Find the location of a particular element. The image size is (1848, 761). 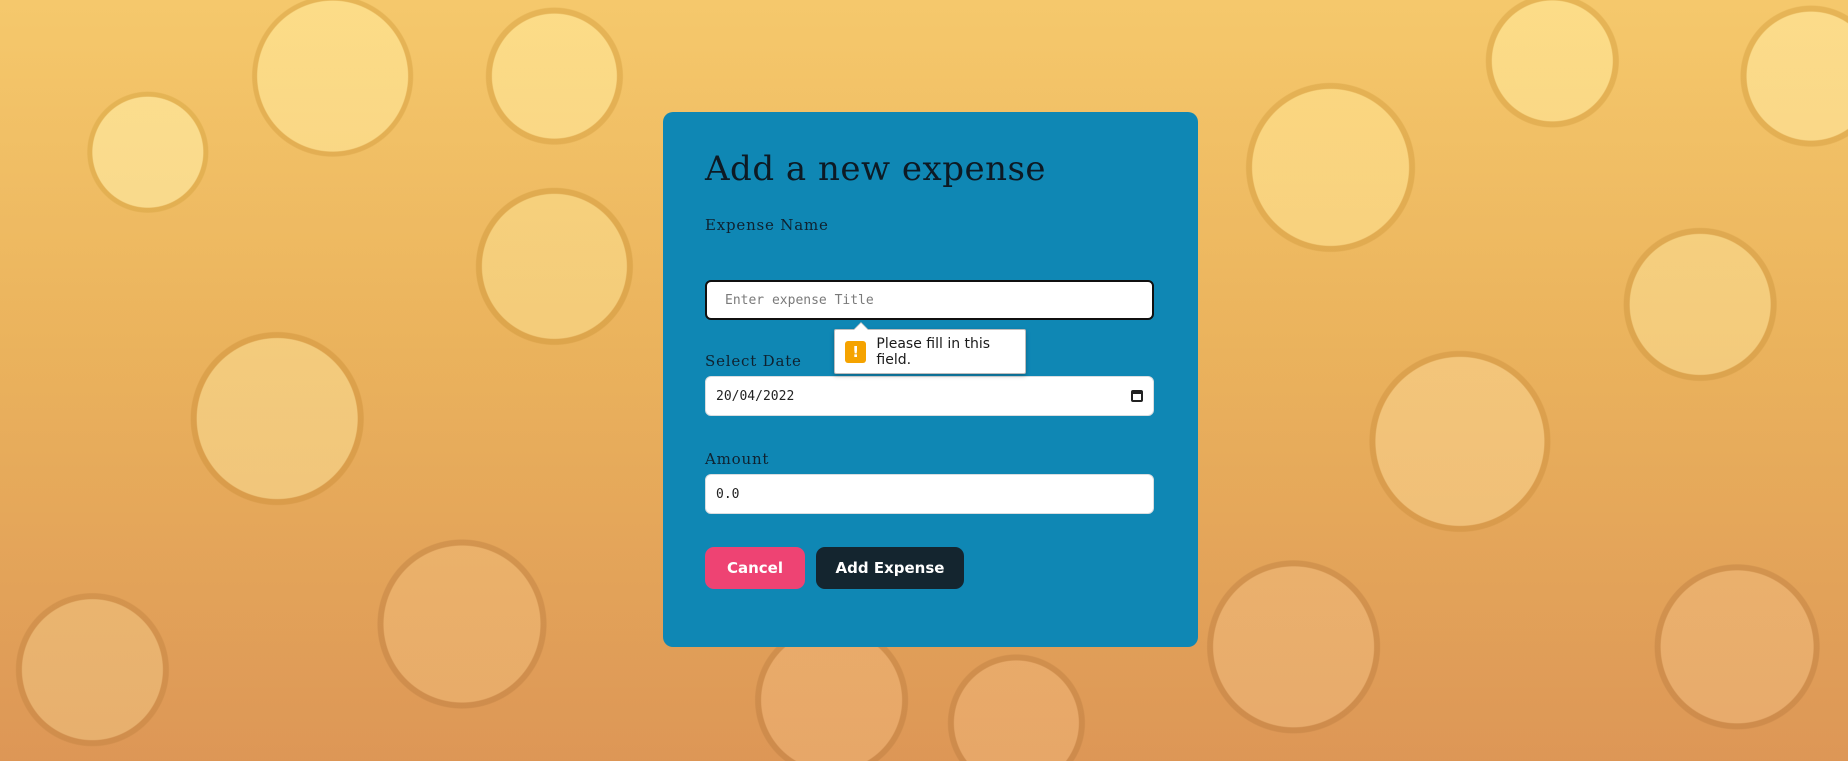

validation-message: Please fill in this field. is located at coordinates (933, 351).